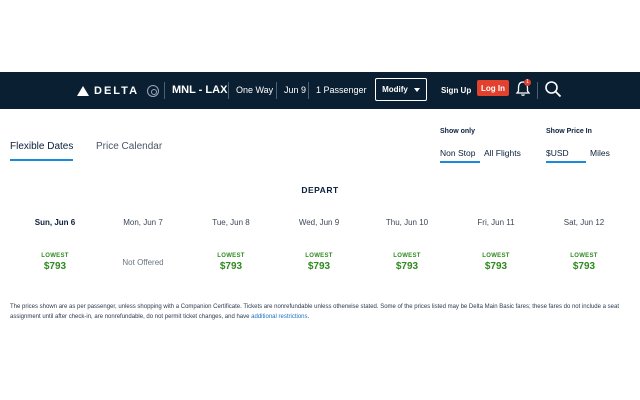  What do you see at coordinates (407, 245) in the screenshot?
I see `date-column: Thu, Jun 10 LOWEST $793` at bounding box center [407, 245].